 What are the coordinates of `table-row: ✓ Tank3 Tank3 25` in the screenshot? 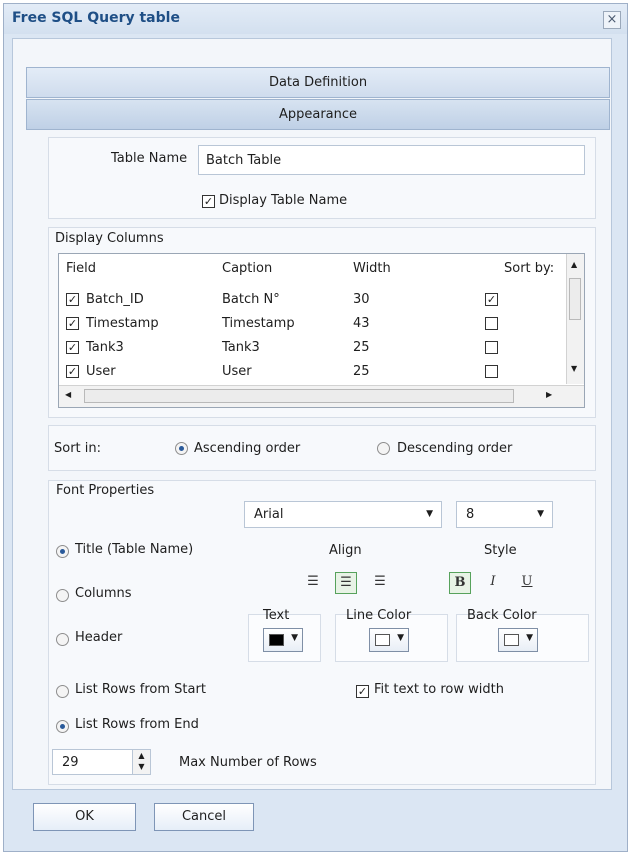 It's located at (311, 348).